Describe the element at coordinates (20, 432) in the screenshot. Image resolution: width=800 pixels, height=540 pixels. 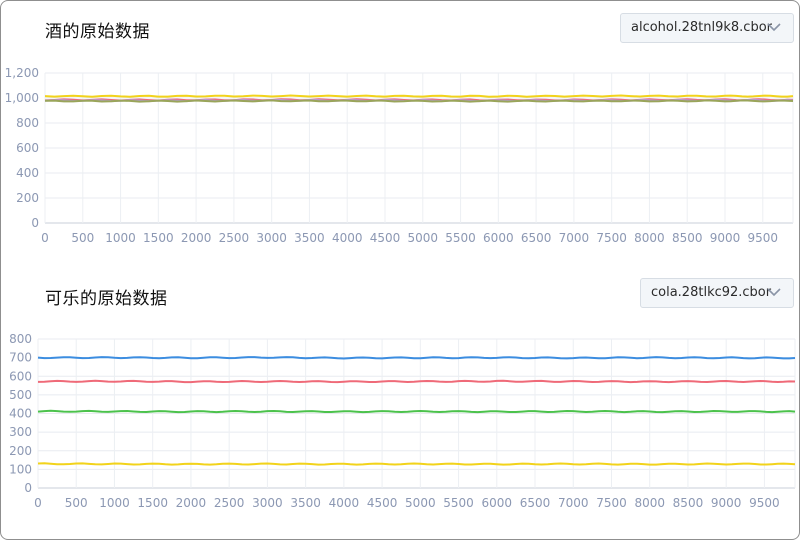
I see `y-tick-label: 300` at that location.